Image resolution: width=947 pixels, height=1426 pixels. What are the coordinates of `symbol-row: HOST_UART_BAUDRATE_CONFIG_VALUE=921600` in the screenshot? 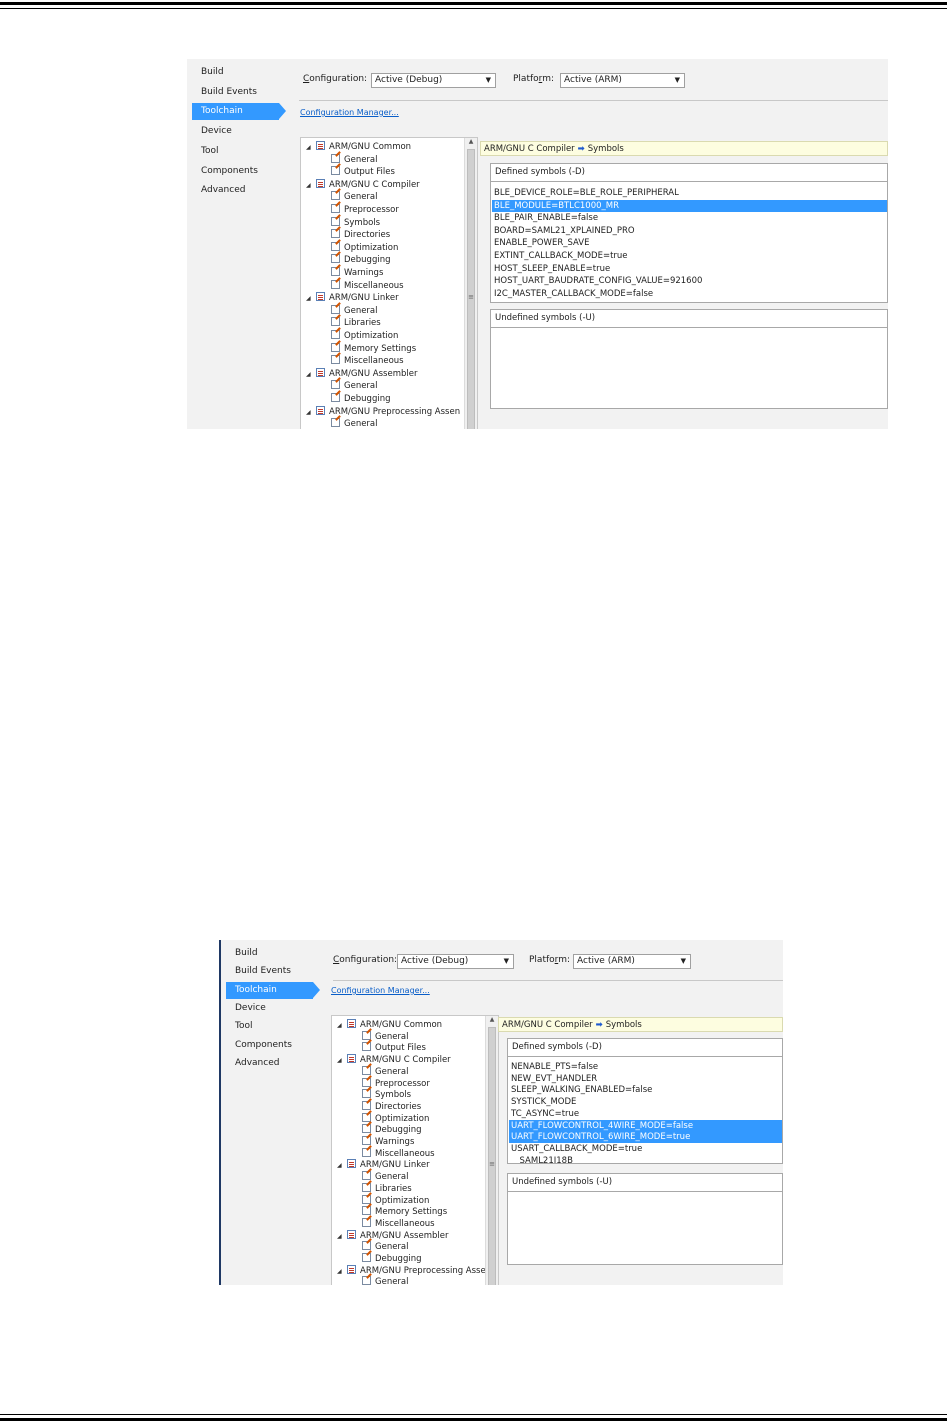 It's located at (689, 281).